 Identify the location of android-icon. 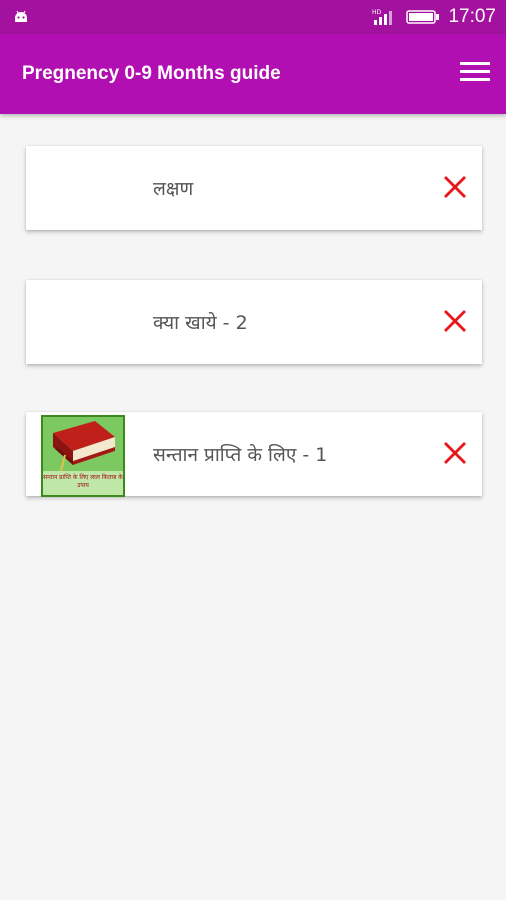
(21, 16).